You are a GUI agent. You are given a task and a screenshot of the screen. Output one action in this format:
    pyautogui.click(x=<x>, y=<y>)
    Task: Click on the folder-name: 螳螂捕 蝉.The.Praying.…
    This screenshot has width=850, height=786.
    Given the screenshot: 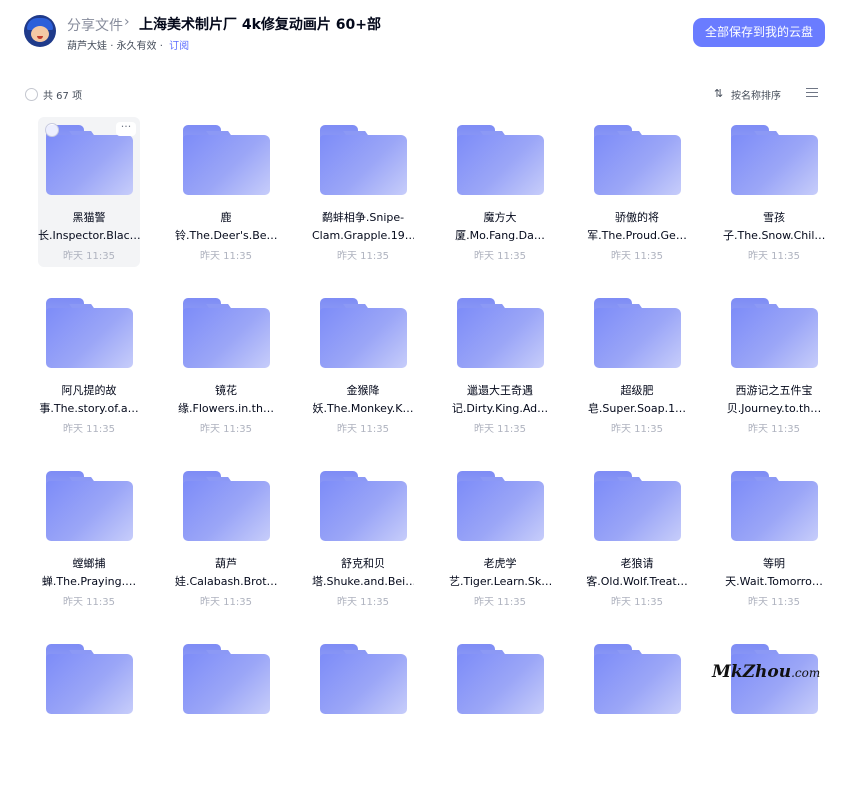 What is the action you would take?
    pyautogui.click(x=89, y=573)
    